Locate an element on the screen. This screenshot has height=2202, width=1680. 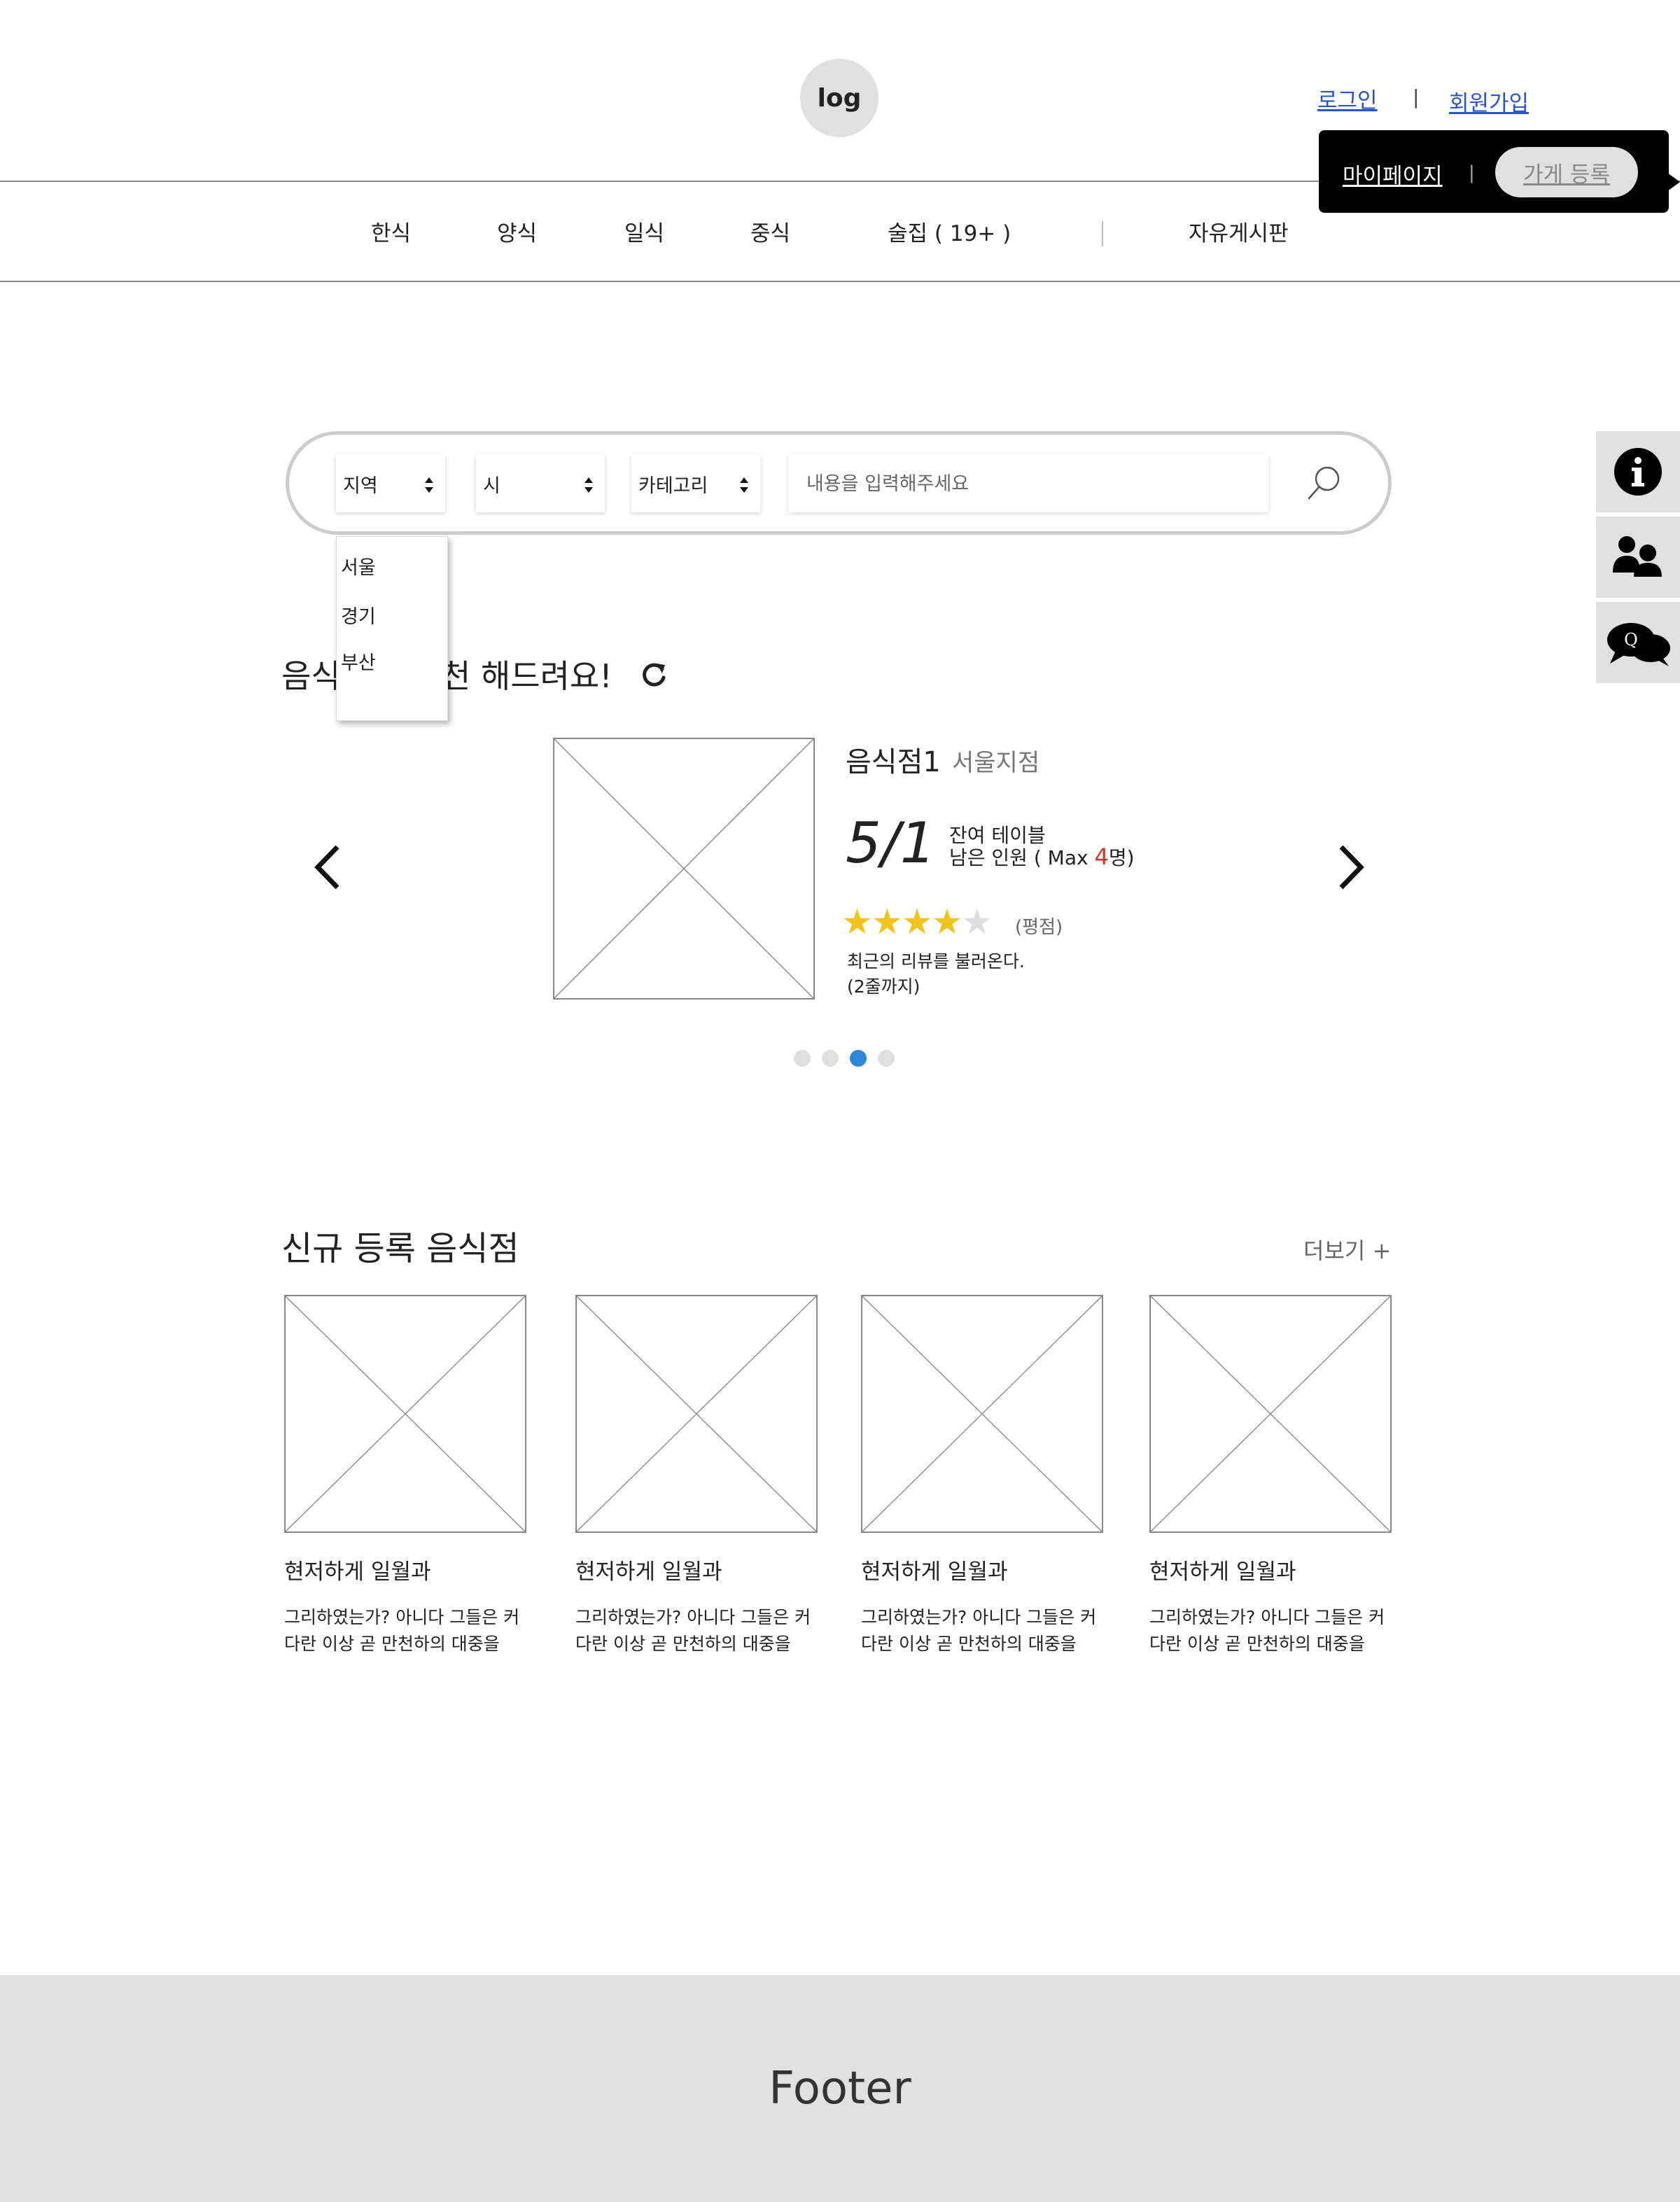
region-select-label: 지역 is located at coordinates (360, 486).